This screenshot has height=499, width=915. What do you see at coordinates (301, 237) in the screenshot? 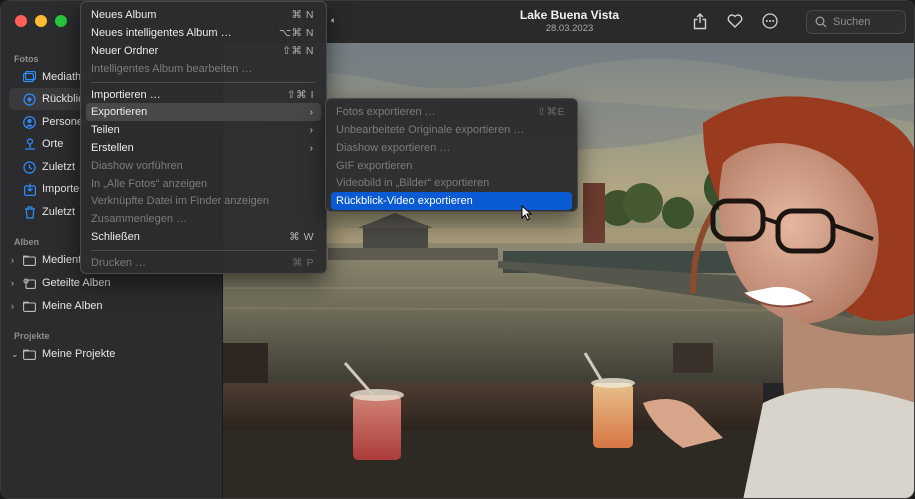
I see `menu-shortcut: ⌘ W` at bounding box center [301, 237].